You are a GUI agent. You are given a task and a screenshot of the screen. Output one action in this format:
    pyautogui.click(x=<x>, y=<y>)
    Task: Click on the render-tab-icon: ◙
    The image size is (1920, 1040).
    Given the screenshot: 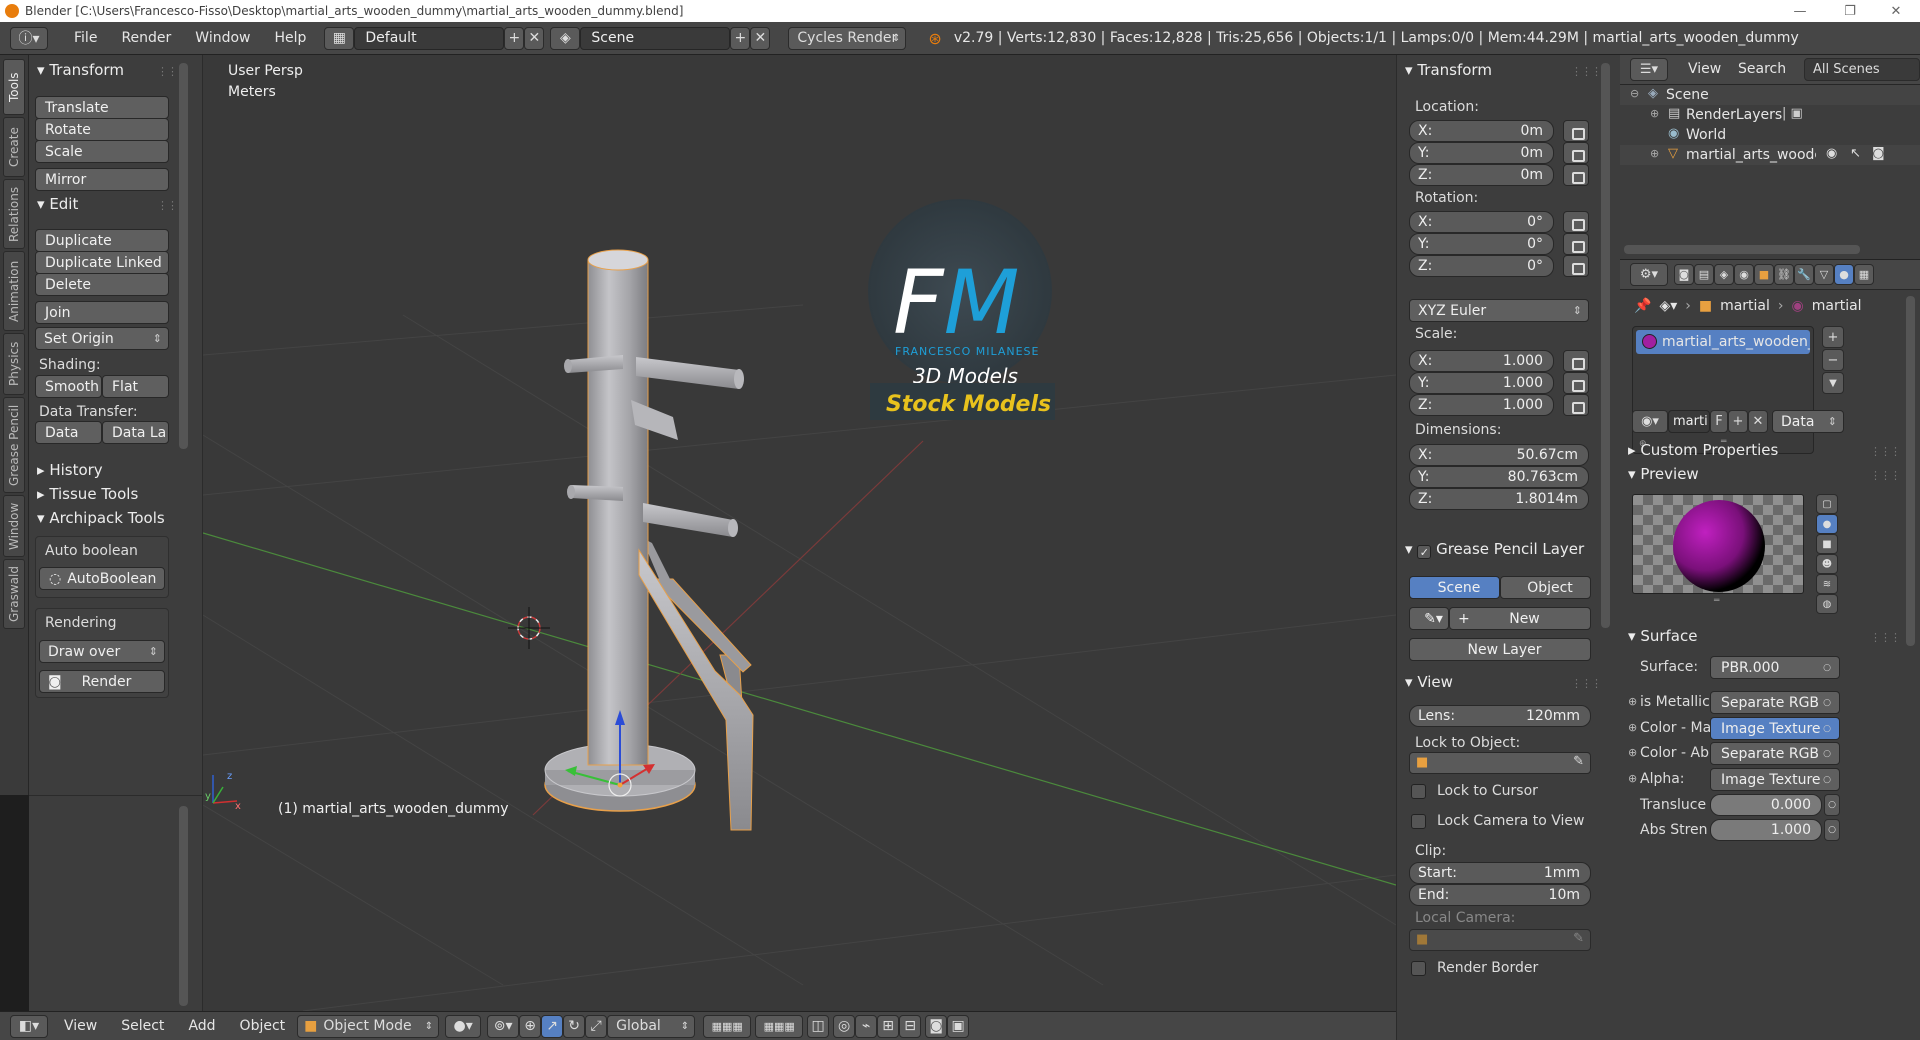 What is the action you would take?
    pyautogui.click(x=1684, y=274)
    